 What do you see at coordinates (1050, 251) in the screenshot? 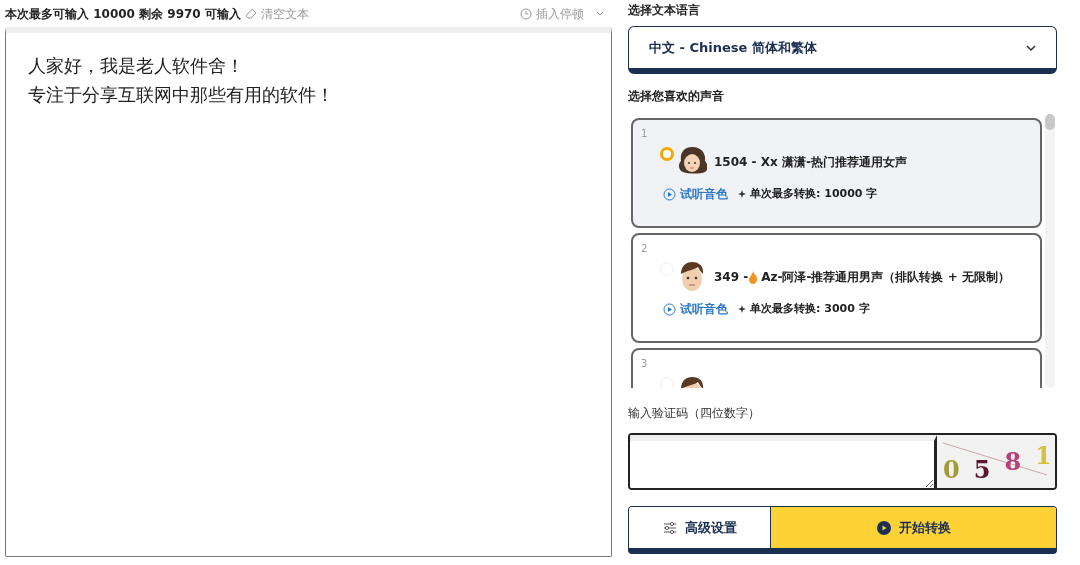
I see `scrollbar` at bounding box center [1050, 251].